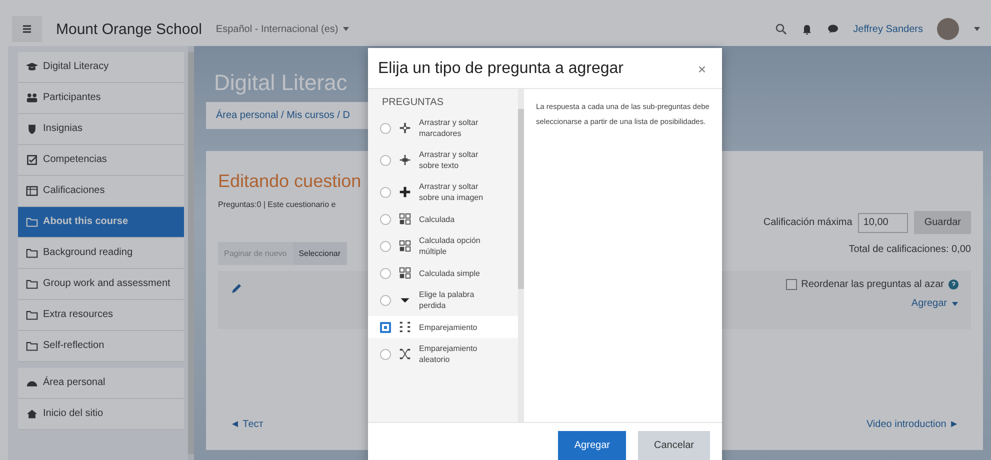  Describe the element at coordinates (909, 249) in the screenshot. I see `grade-total: Total de calificaciones: 0,00` at that location.